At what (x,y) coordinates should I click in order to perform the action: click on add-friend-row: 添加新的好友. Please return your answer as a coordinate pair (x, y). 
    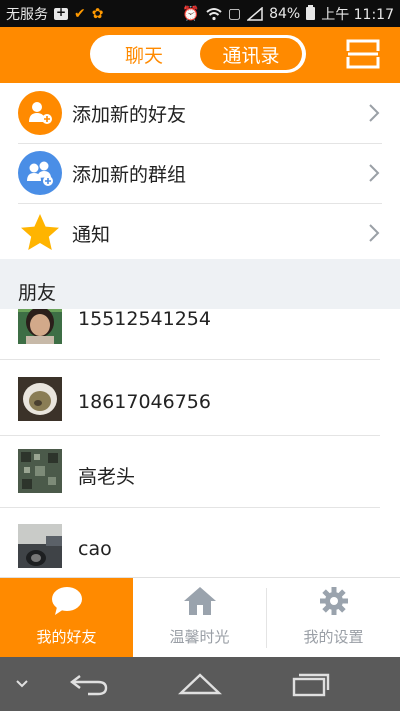
    Looking at the image, I should click on (200, 113).